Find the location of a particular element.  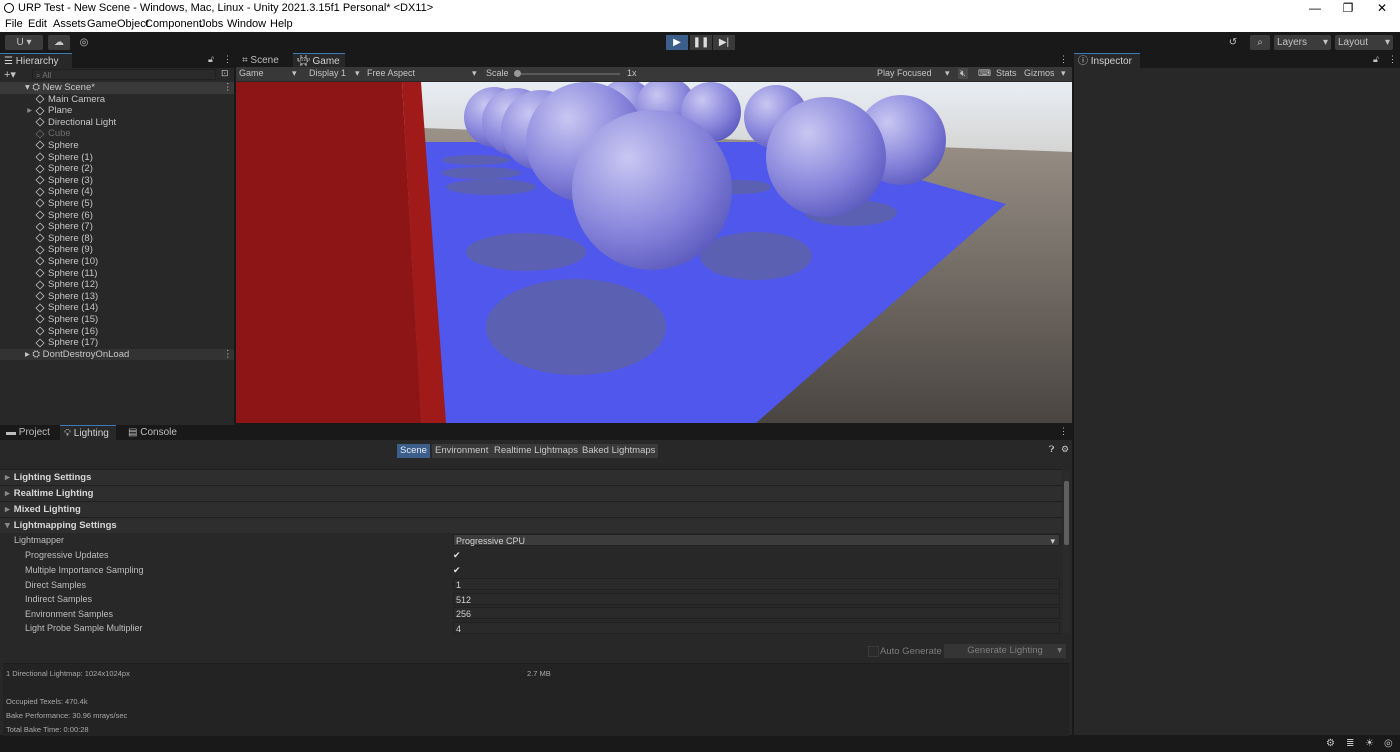

aspect-dropdown: Free Aspect is located at coordinates (391, 73).